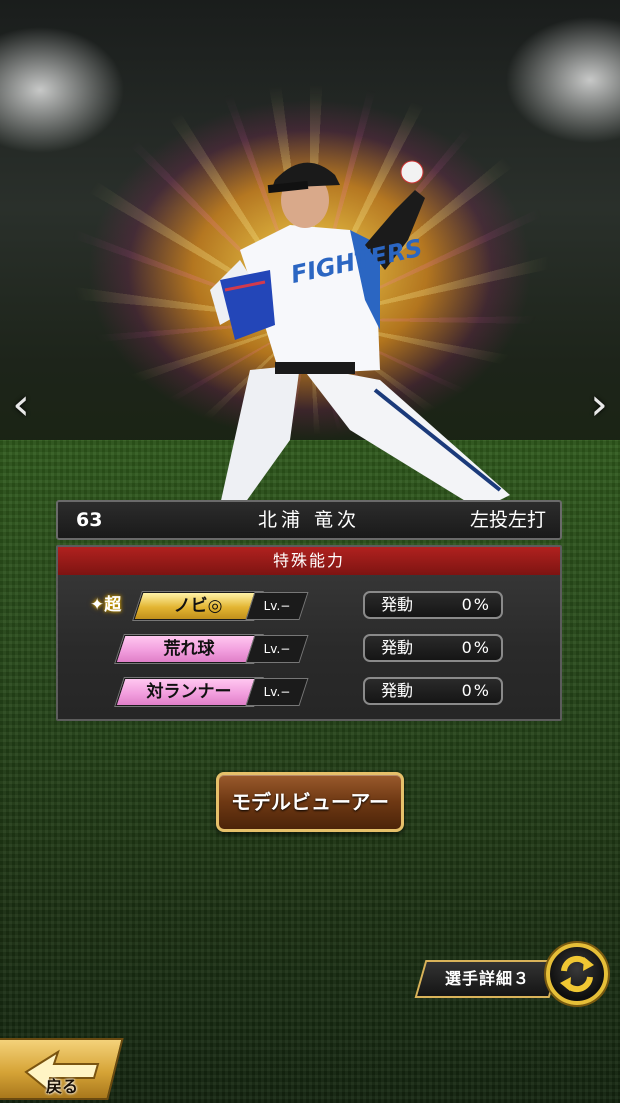 The width and height of the screenshot is (620, 1103). What do you see at coordinates (507, 520) in the screenshot?
I see `throw-bat-hand: 左投左打` at bounding box center [507, 520].